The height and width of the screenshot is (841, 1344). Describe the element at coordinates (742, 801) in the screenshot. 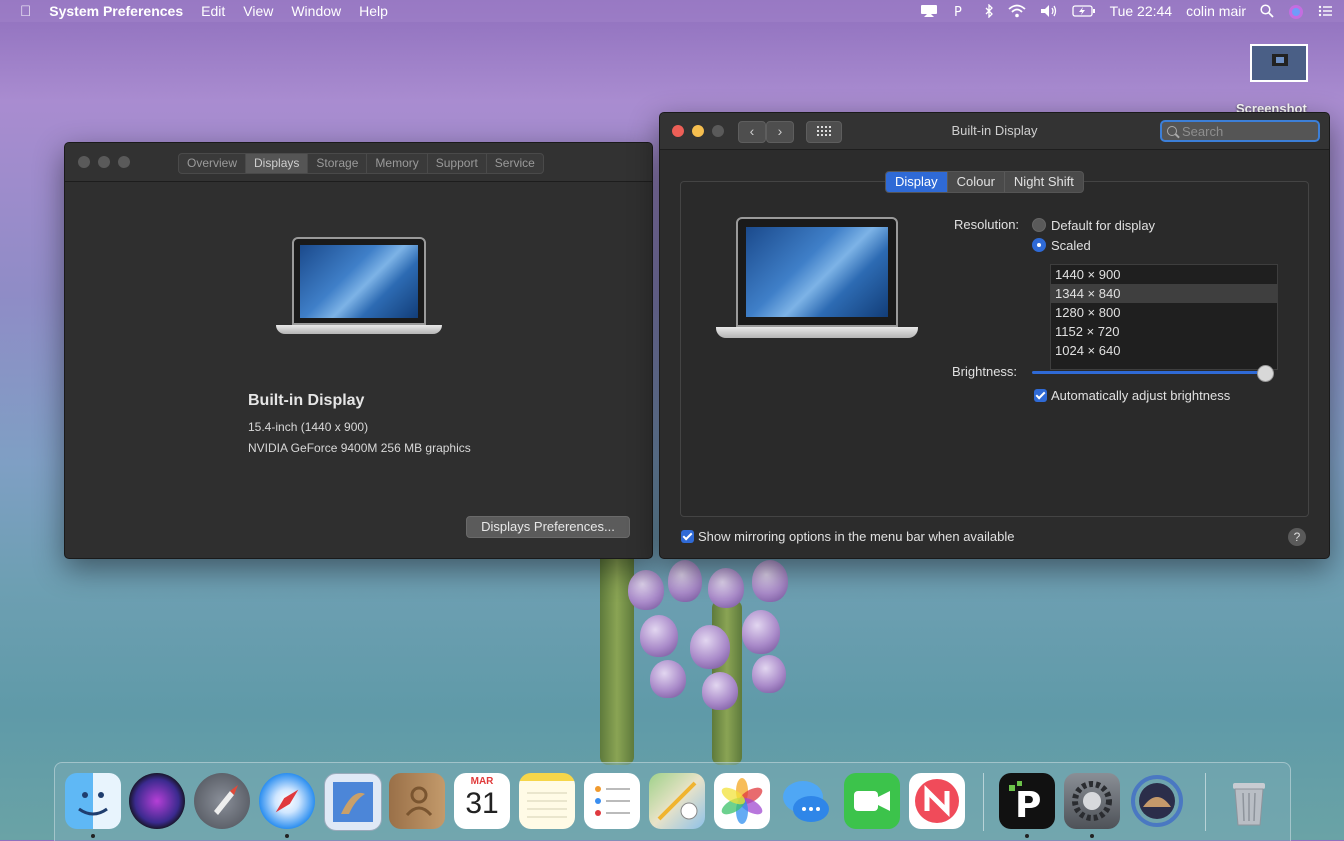

I see `photos-icon` at that location.